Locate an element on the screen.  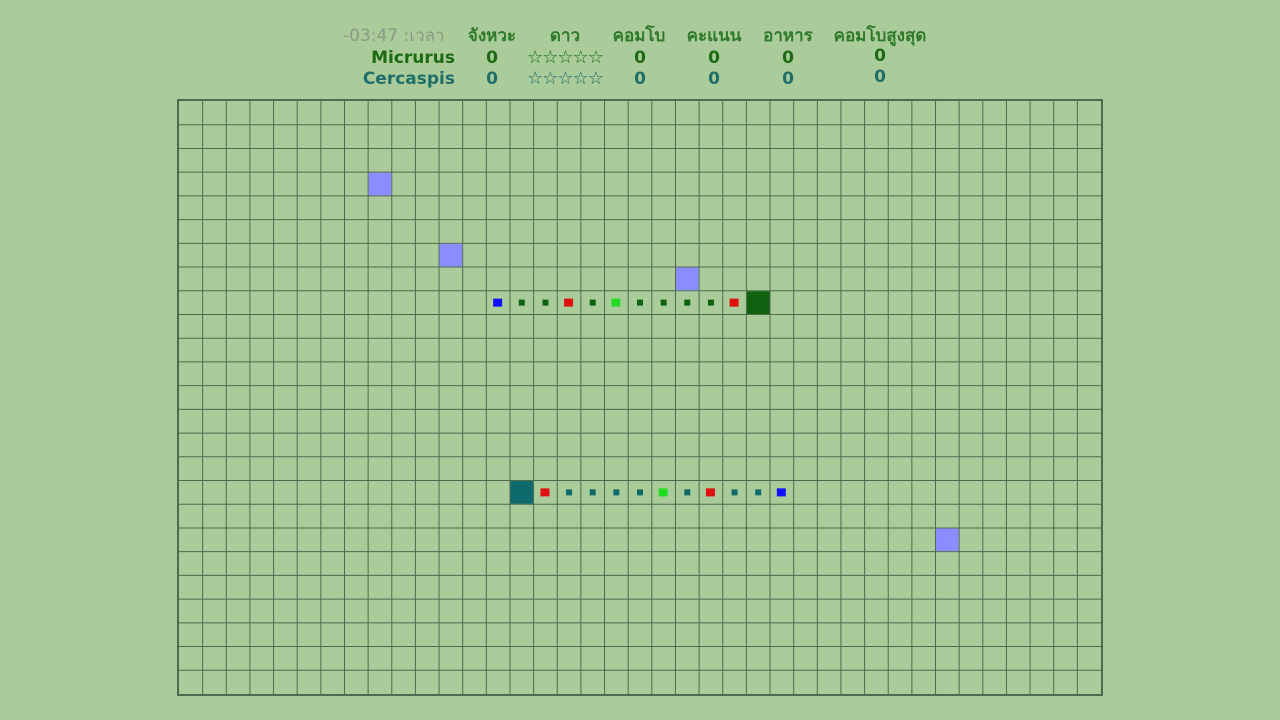
player-name: Micrurus is located at coordinates (413, 58).